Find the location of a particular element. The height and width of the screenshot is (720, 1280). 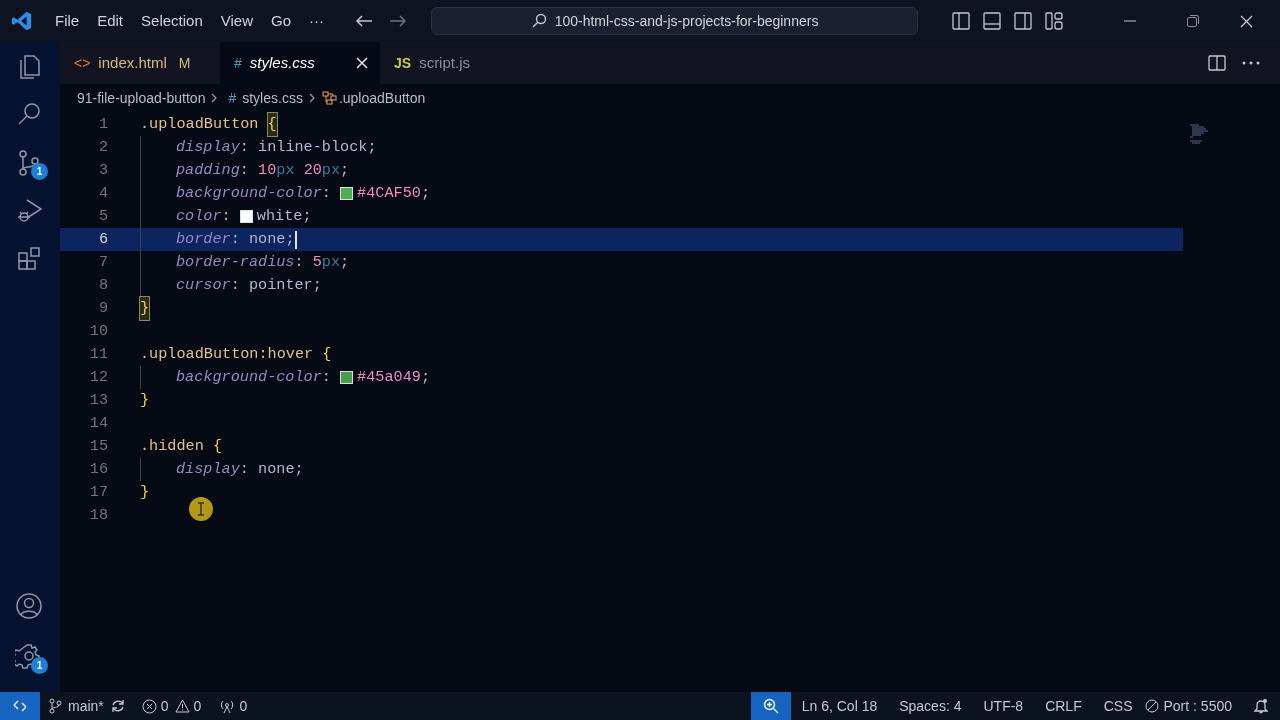

code-token: display is located at coordinates (208, 470).